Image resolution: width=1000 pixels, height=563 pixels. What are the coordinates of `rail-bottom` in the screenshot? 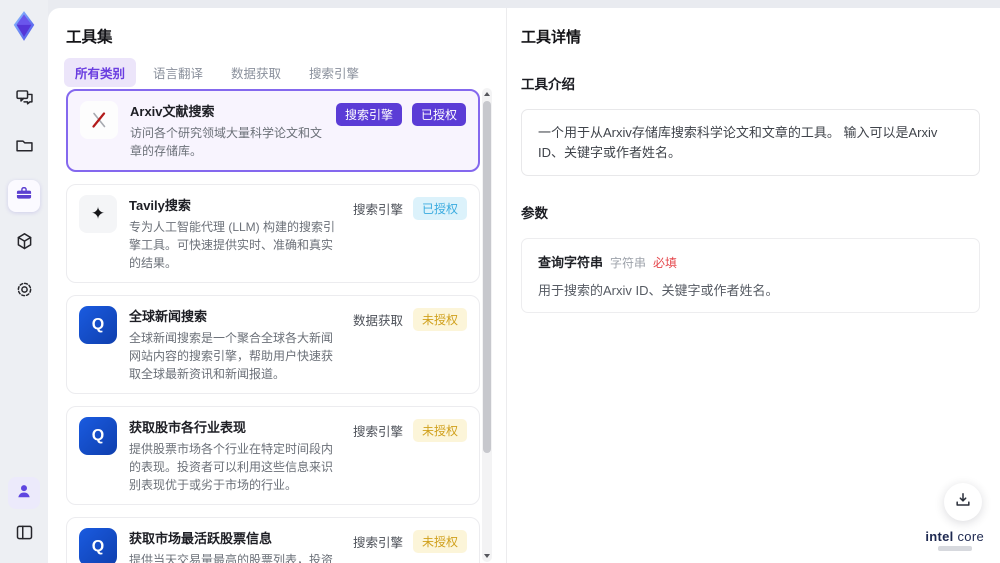 It's located at (24, 514).